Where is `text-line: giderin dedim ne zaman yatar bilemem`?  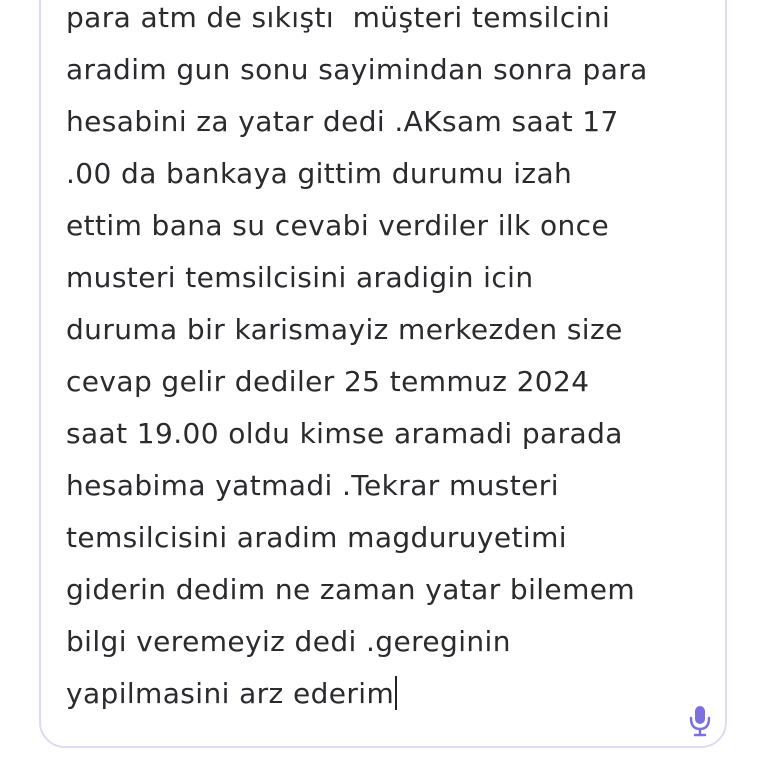 text-line: giderin dedim ne zaman yatar bilemem is located at coordinates (351, 589).